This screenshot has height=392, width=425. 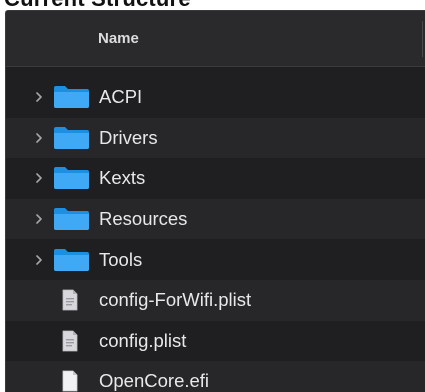 I want to click on item-name: config-ForWifi.plist, so click(x=175, y=300).